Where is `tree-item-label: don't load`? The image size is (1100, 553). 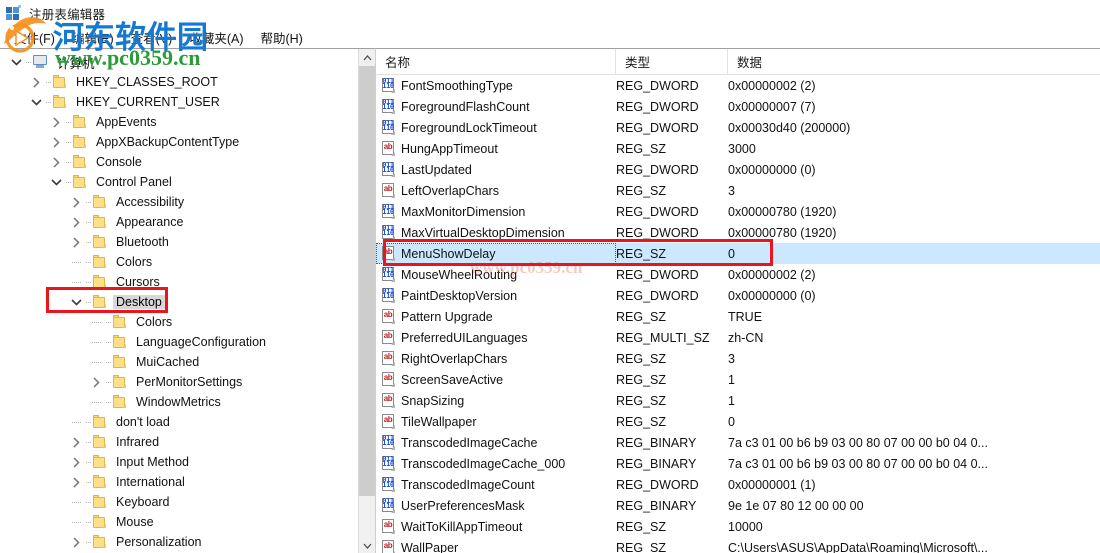
tree-item-label: don't load is located at coordinates (143, 422).